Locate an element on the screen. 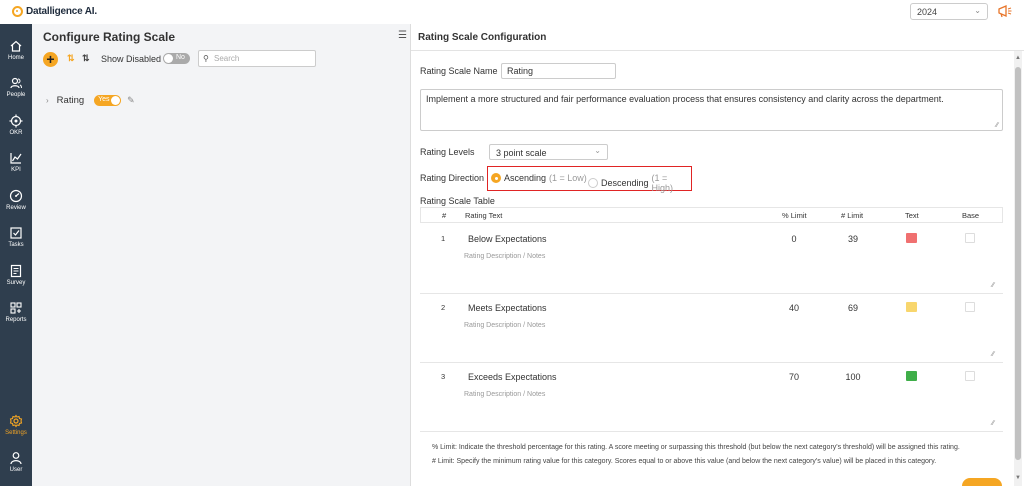 The image size is (1024, 486). search-box: ⚲ is located at coordinates (257, 58).